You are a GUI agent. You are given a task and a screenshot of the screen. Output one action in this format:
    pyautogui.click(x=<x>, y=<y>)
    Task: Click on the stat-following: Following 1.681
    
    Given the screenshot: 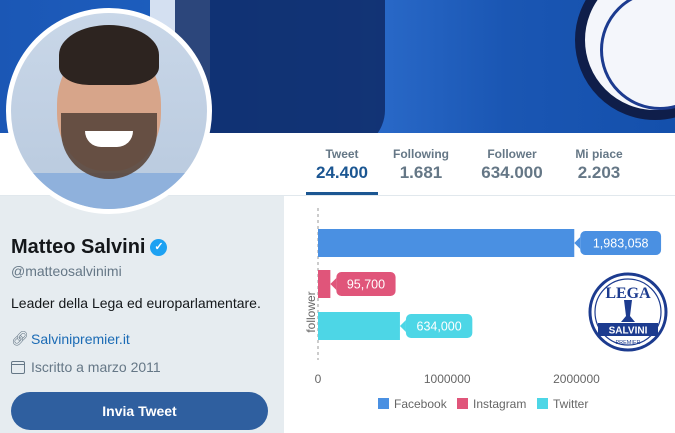 What is the action you would take?
    pyautogui.click(x=421, y=164)
    